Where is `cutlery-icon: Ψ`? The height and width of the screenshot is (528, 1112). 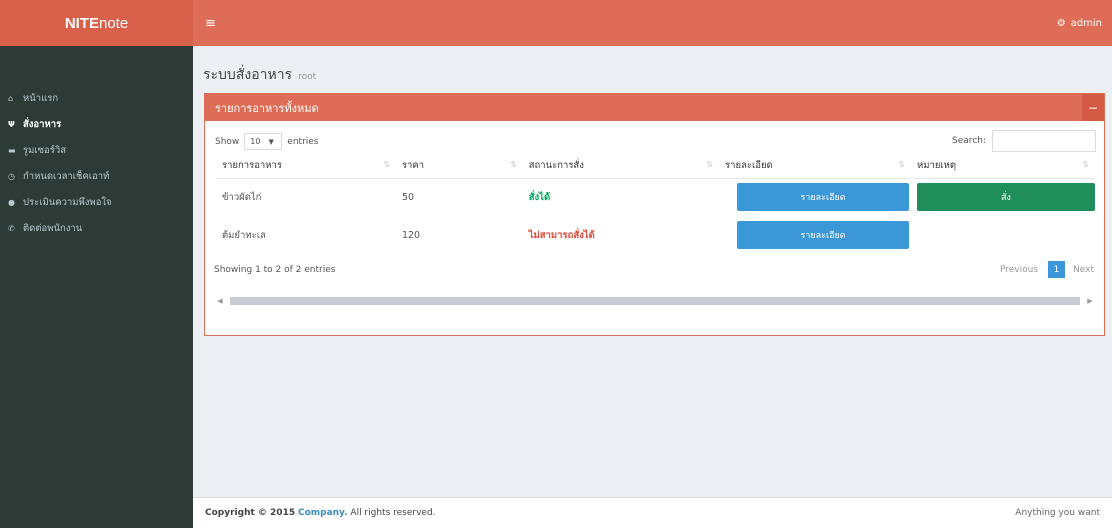
cutlery-icon: Ψ is located at coordinates (11, 124).